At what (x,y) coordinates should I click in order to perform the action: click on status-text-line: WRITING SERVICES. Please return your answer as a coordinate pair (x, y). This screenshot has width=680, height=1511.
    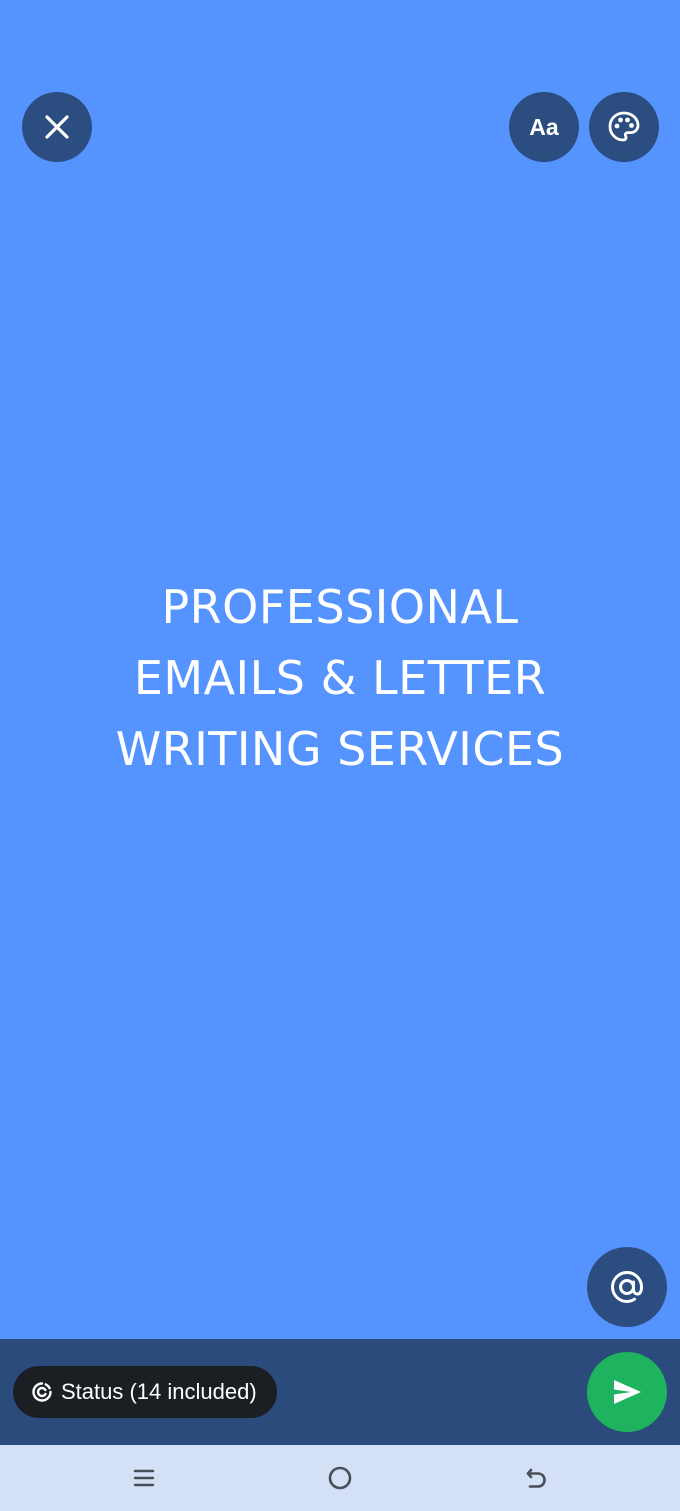
    Looking at the image, I should click on (340, 749).